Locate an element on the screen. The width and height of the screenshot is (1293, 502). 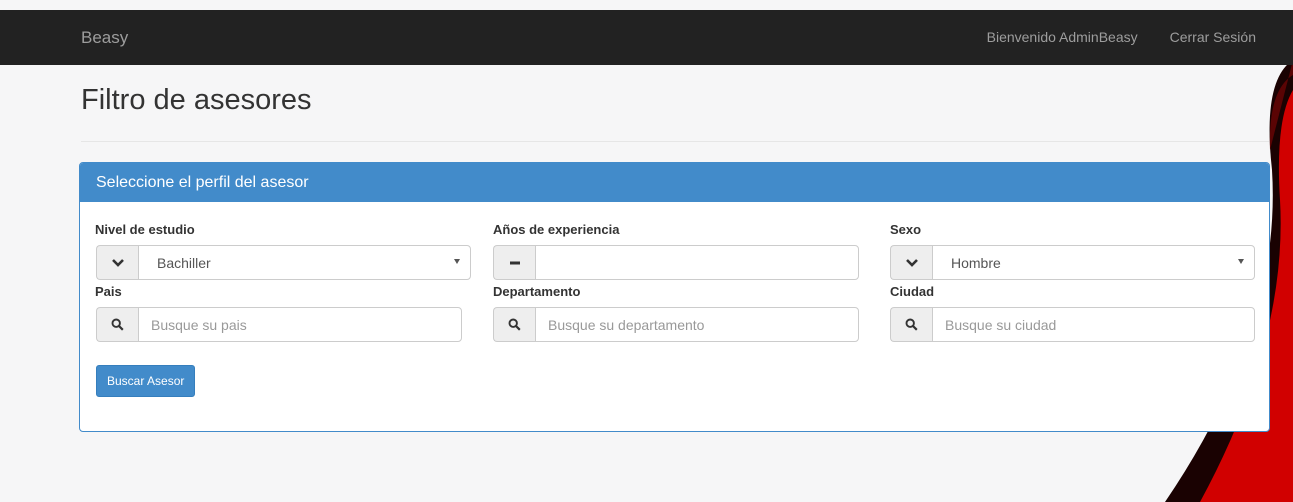
departamento-group: Busque su departamento is located at coordinates (676, 324).